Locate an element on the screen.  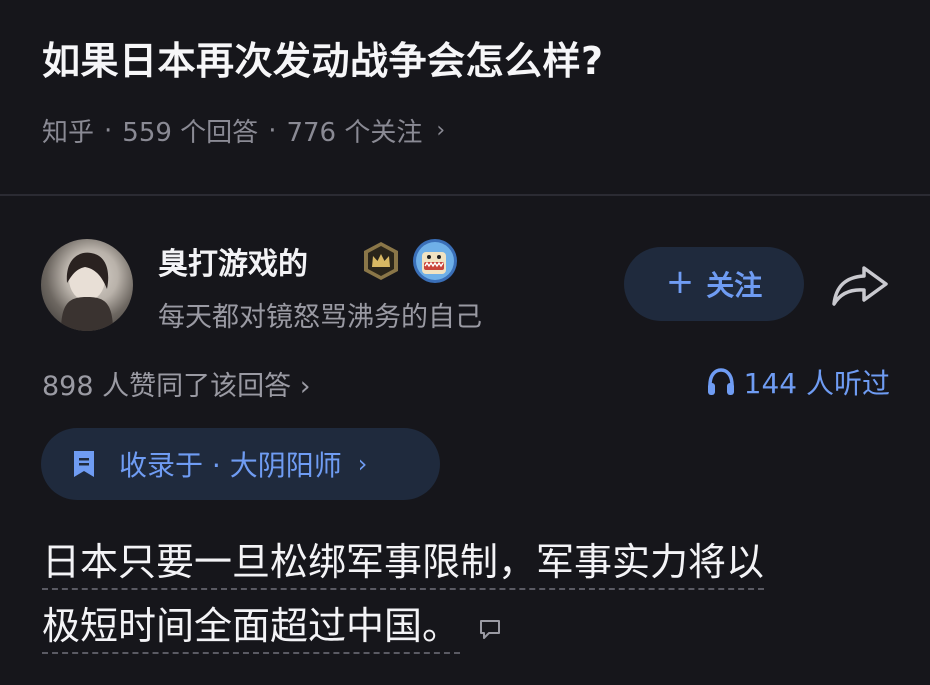
listen-count: 144 人听过 is located at coordinates (816, 383).